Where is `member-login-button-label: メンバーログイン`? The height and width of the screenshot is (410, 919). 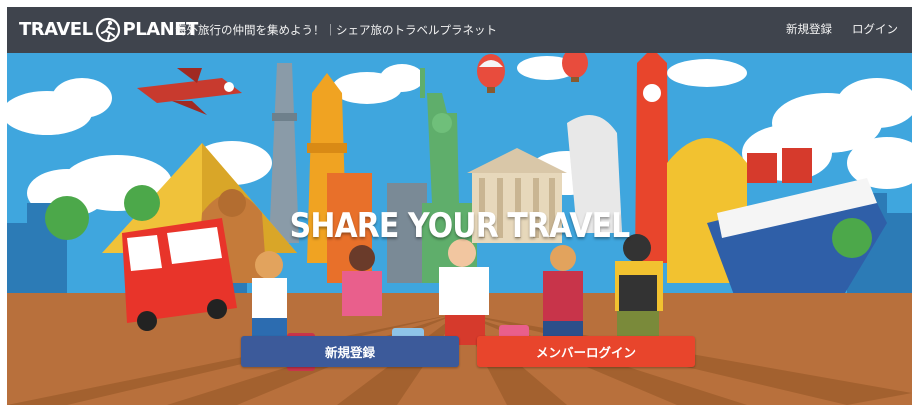 member-login-button-label: メンバーログイン is located at coordinates (585, 352).